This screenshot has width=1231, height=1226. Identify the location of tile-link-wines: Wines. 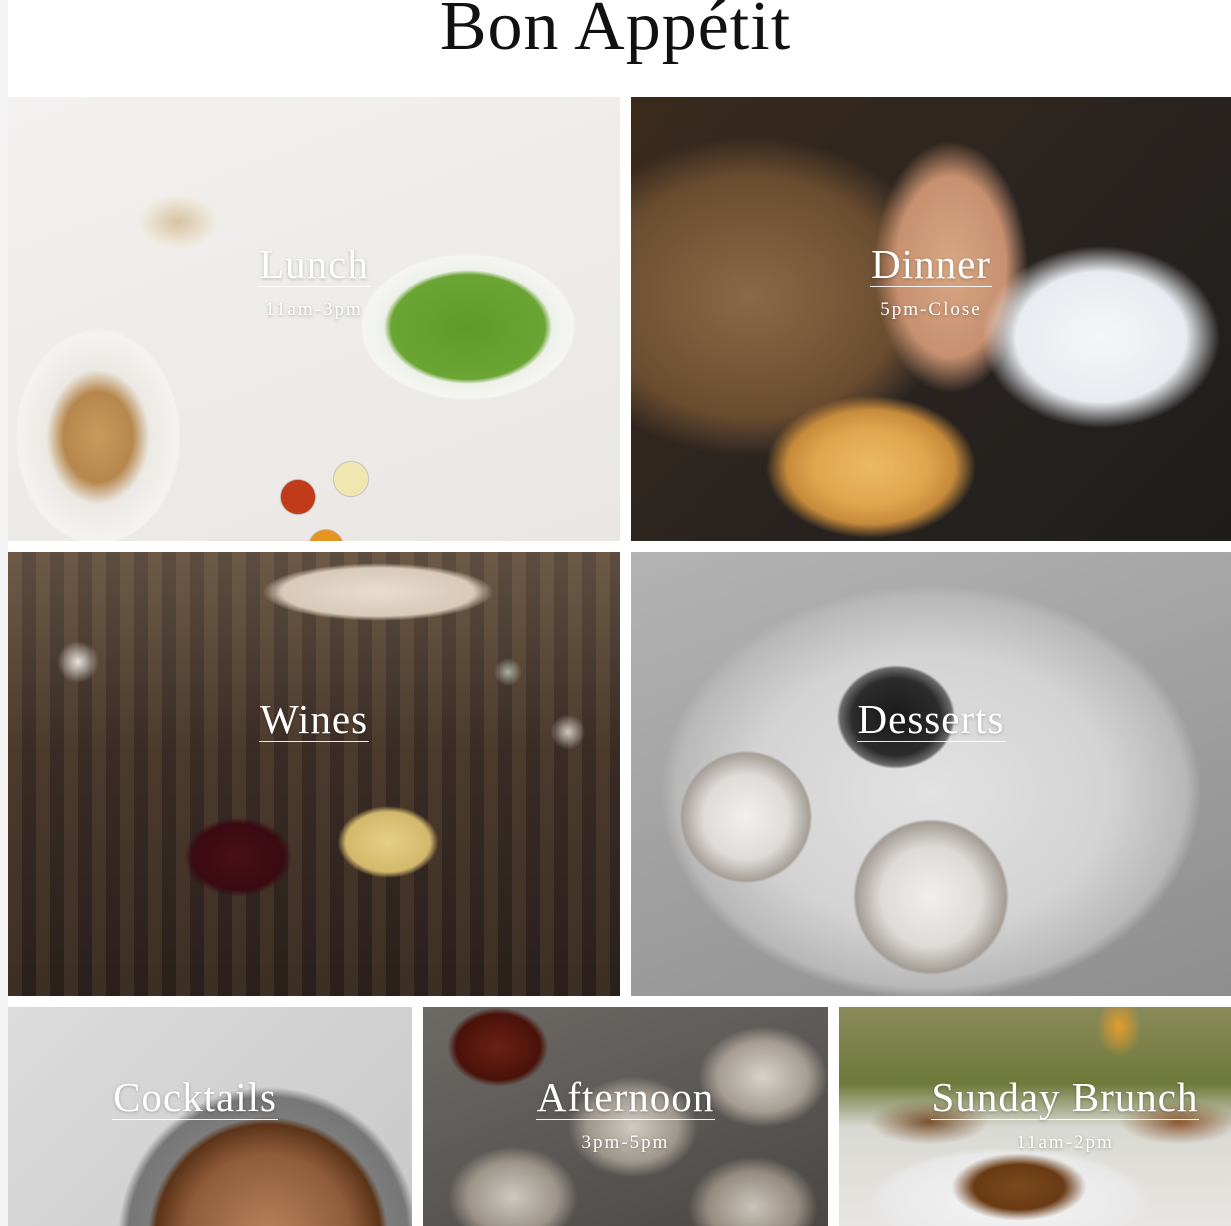
(314, 719).